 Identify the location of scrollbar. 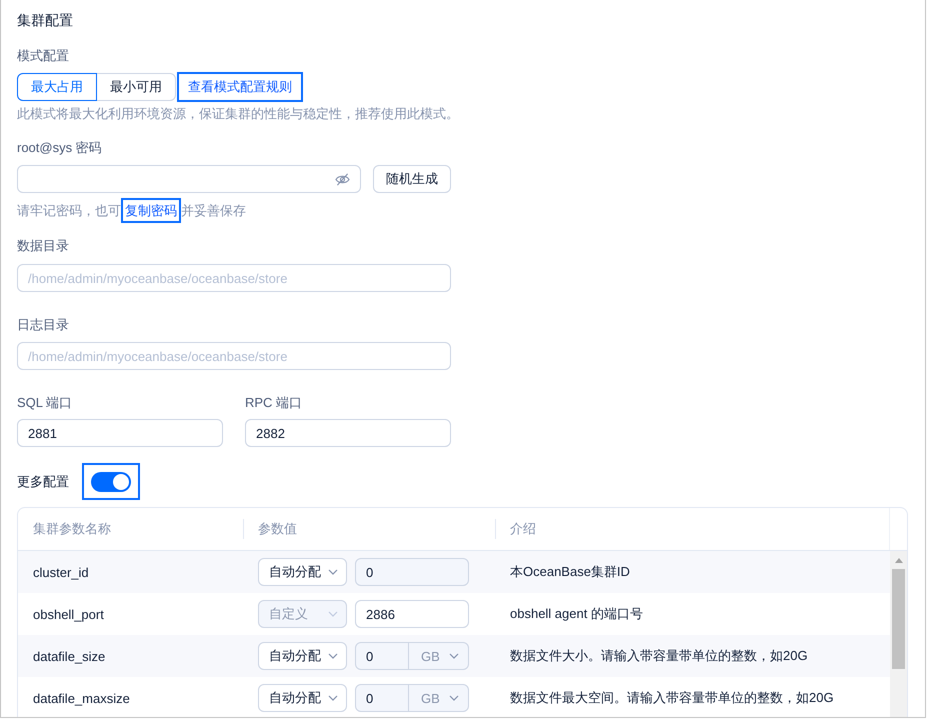
(898, 634).